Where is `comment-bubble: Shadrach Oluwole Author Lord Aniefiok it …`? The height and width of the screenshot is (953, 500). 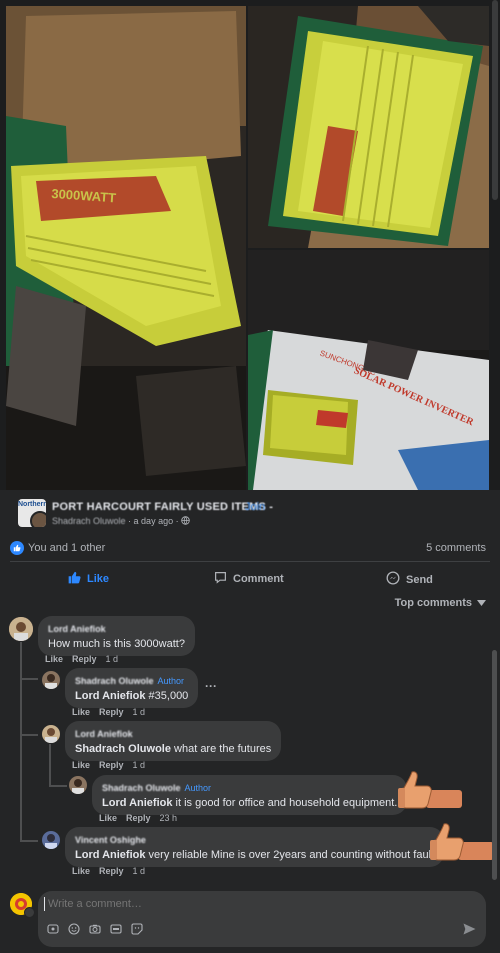 comment-bubble: Shadrach Oluwole Author Lord Aniefiok it … is located at coordinates (250, 795).